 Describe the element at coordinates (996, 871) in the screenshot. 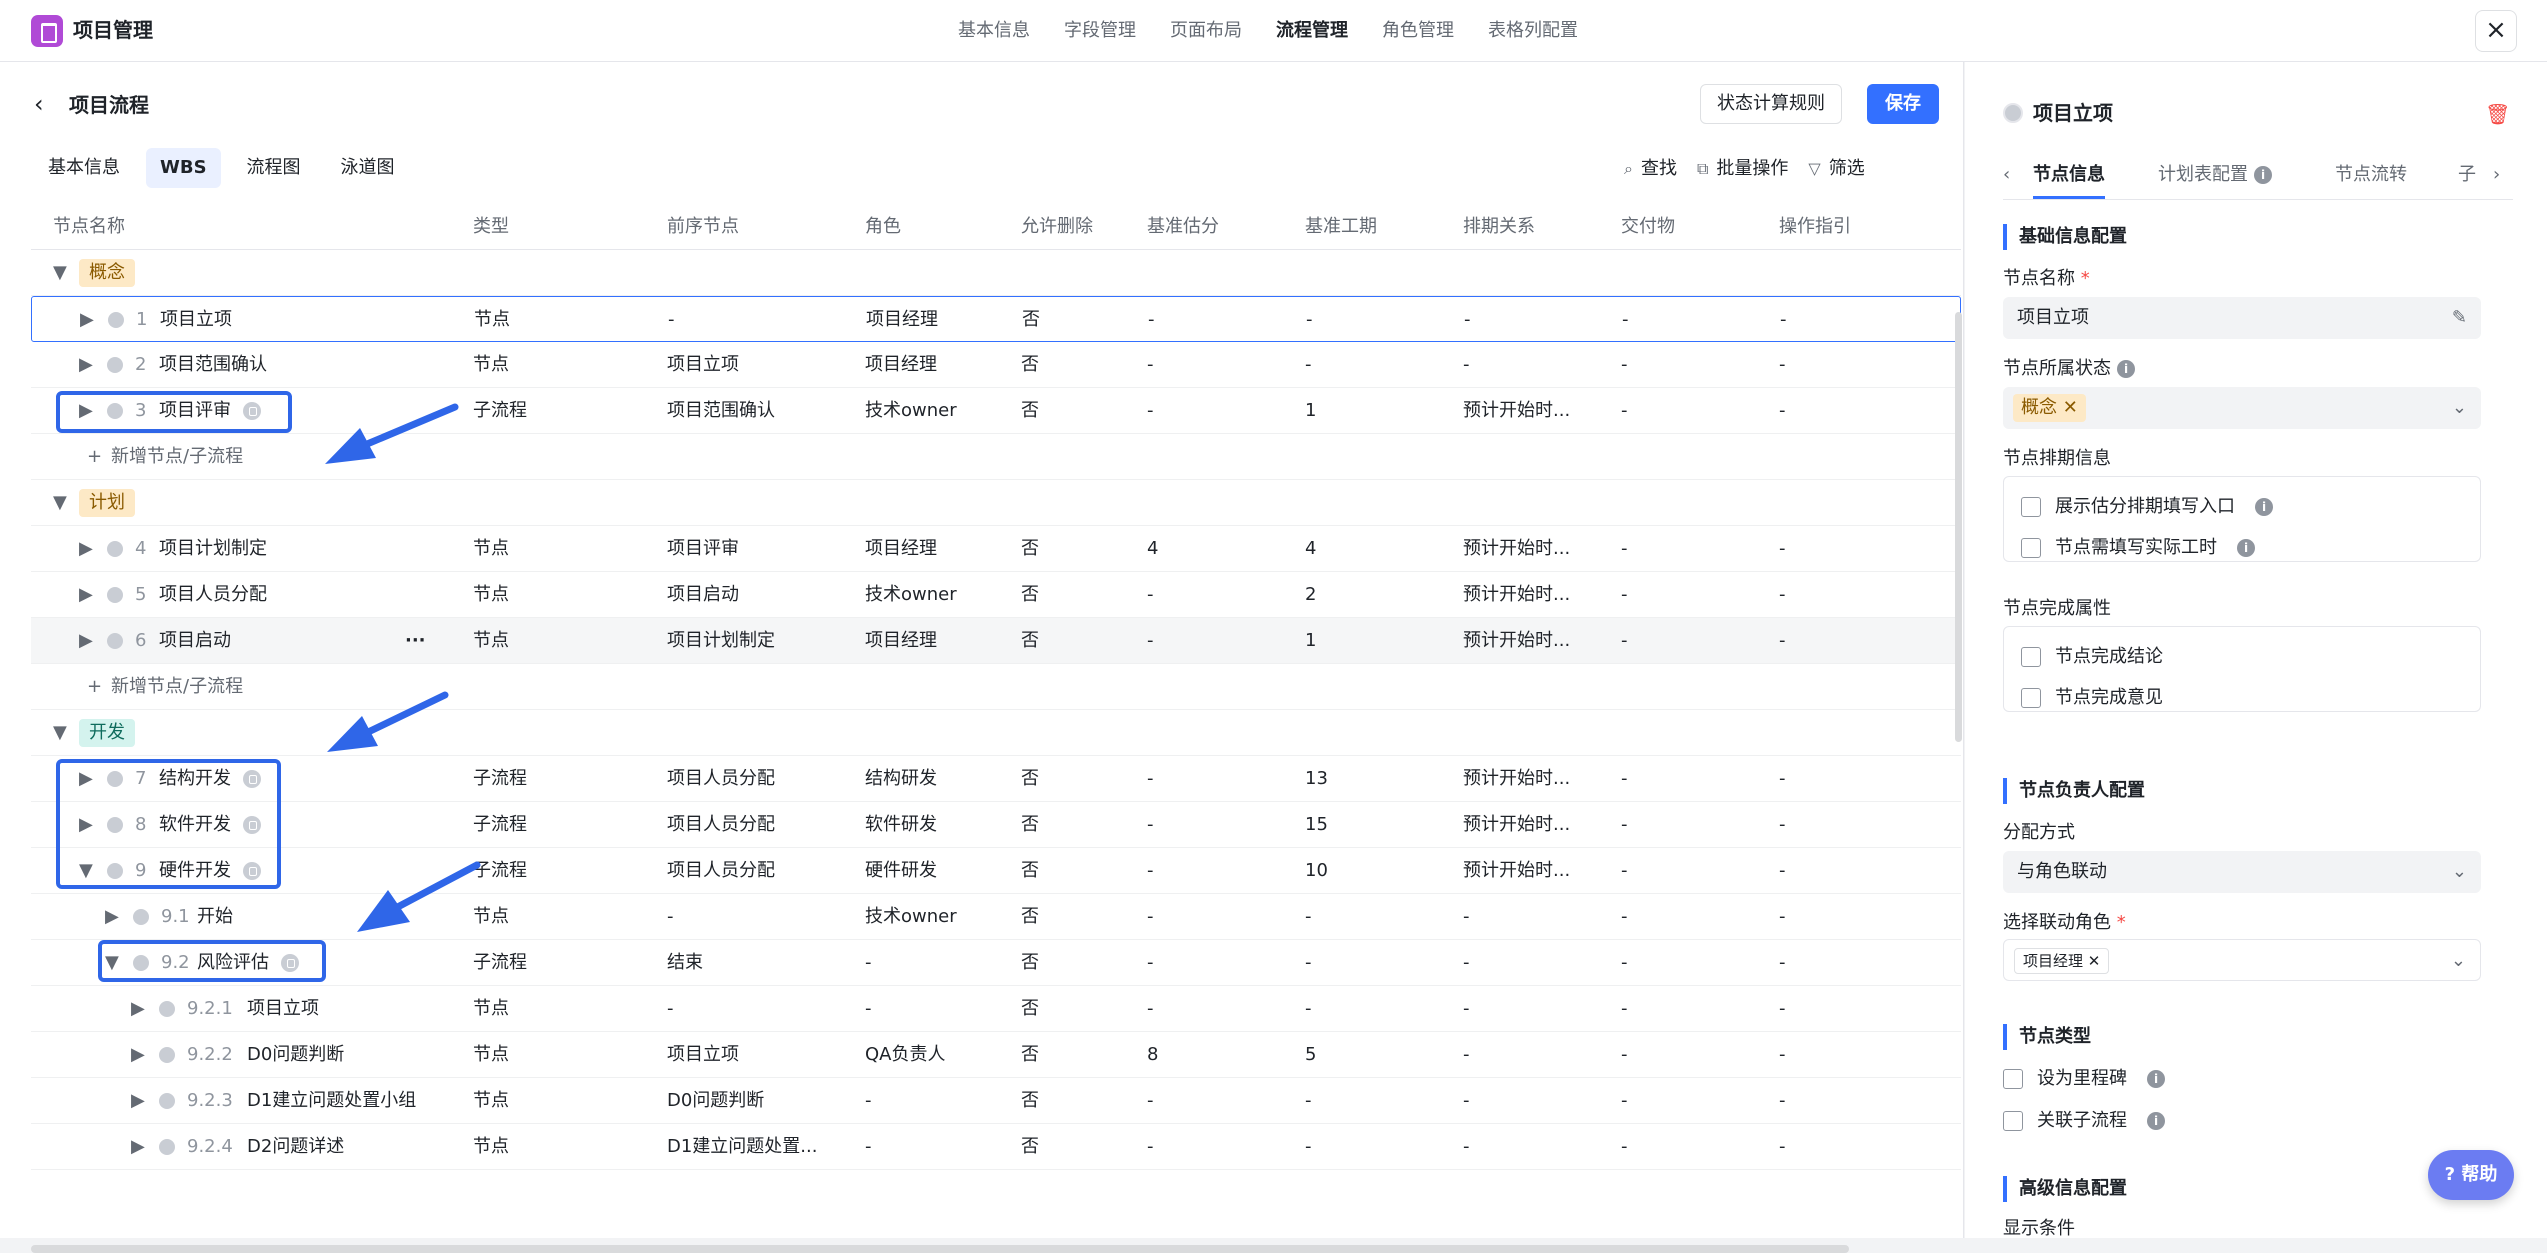

I see `table-row: ▼ 9 硬件开发 子流程 项目人员分配 硬件研发否 -10 预计开始时... - -` at that location.